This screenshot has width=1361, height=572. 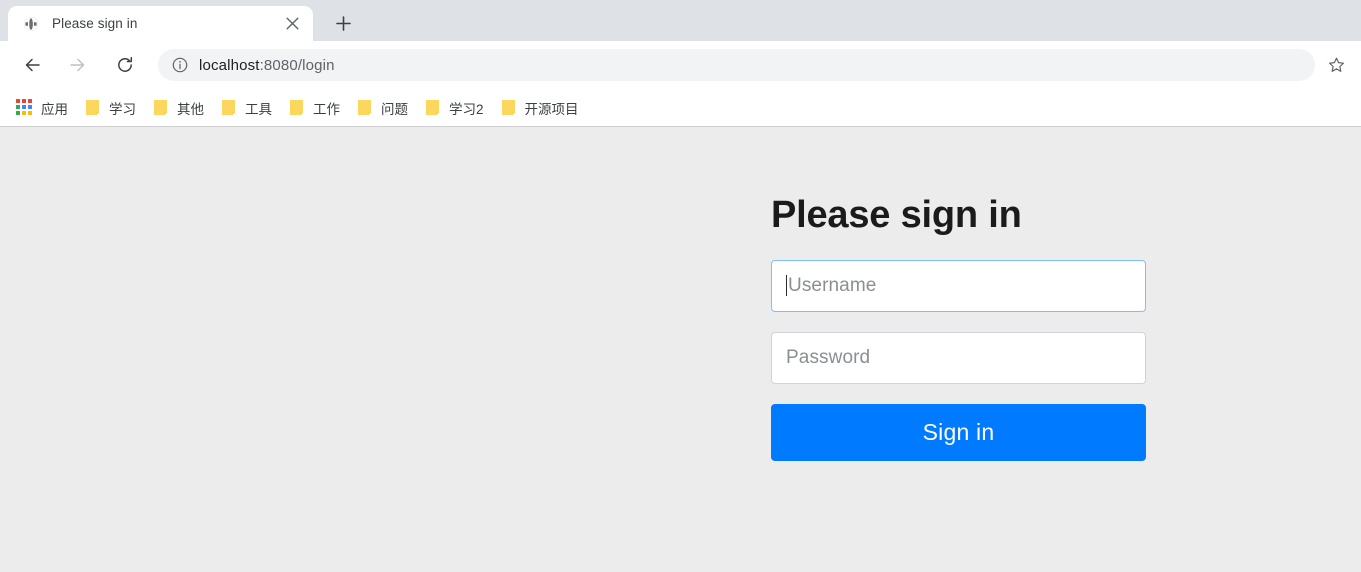 I want to click on url-host: localhost, so click(x=229, y=65).